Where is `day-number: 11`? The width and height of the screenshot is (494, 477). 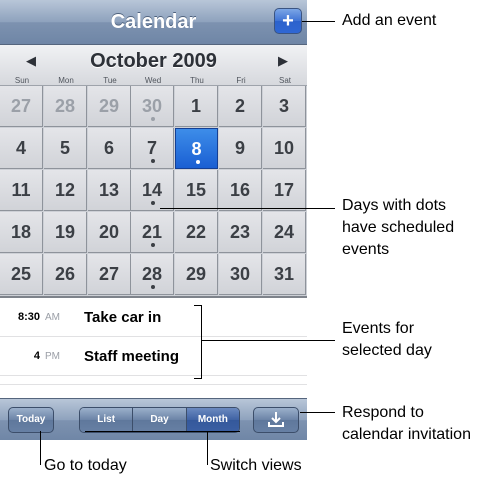 day-number: 11 is located at coordinates (21, 190).